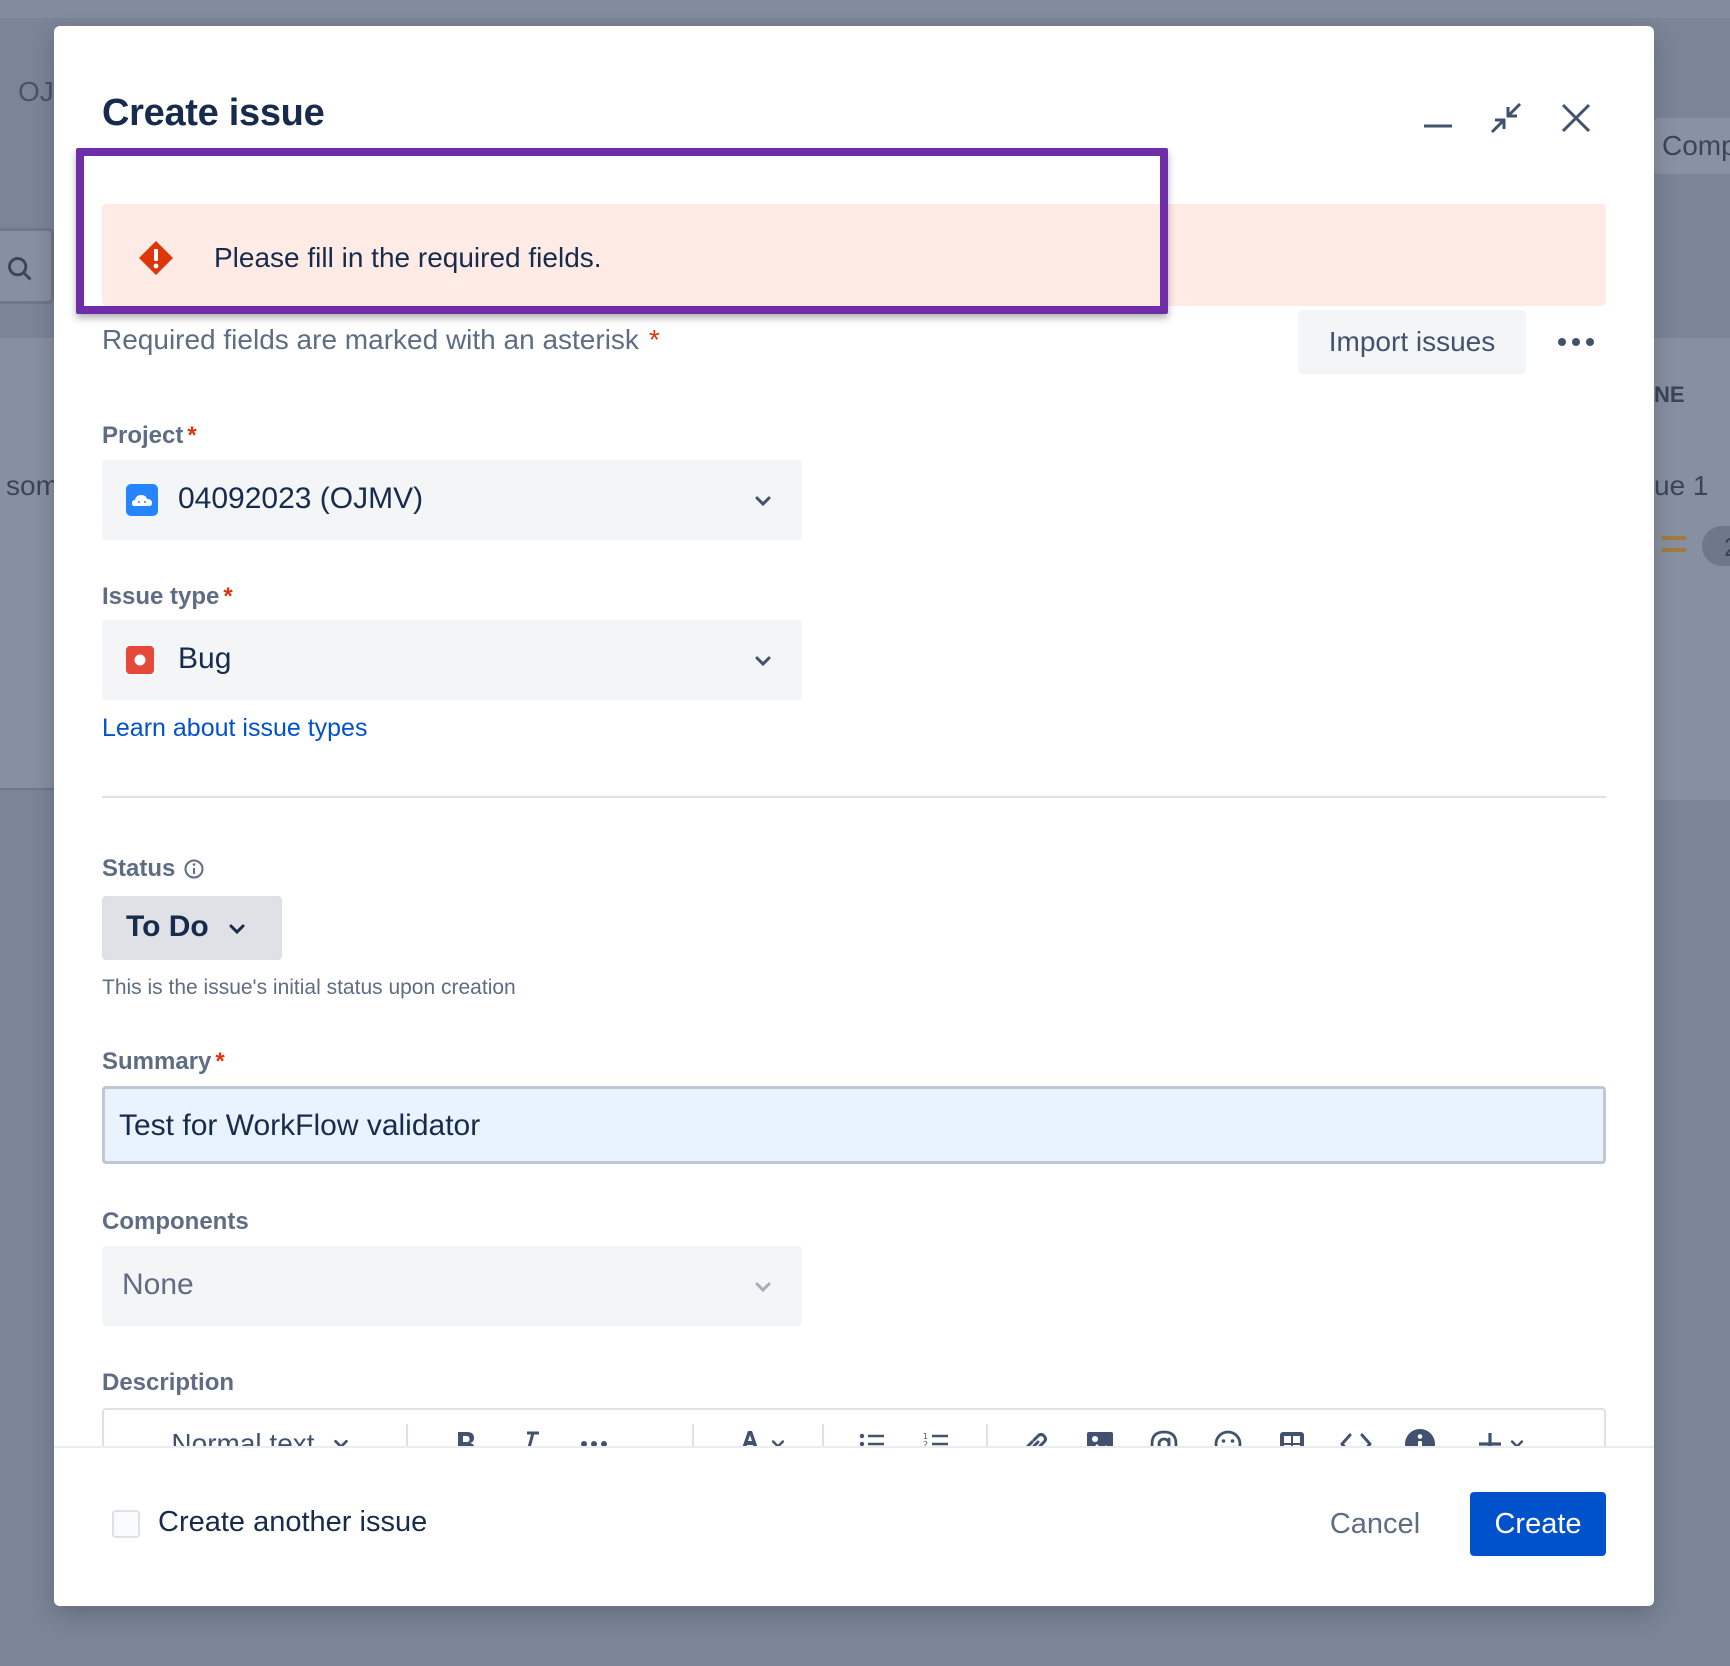  What do you see at coordinates (1100, 1439) in the screenshot?
I see `image-icon` at bounding box center [1100, 1439].